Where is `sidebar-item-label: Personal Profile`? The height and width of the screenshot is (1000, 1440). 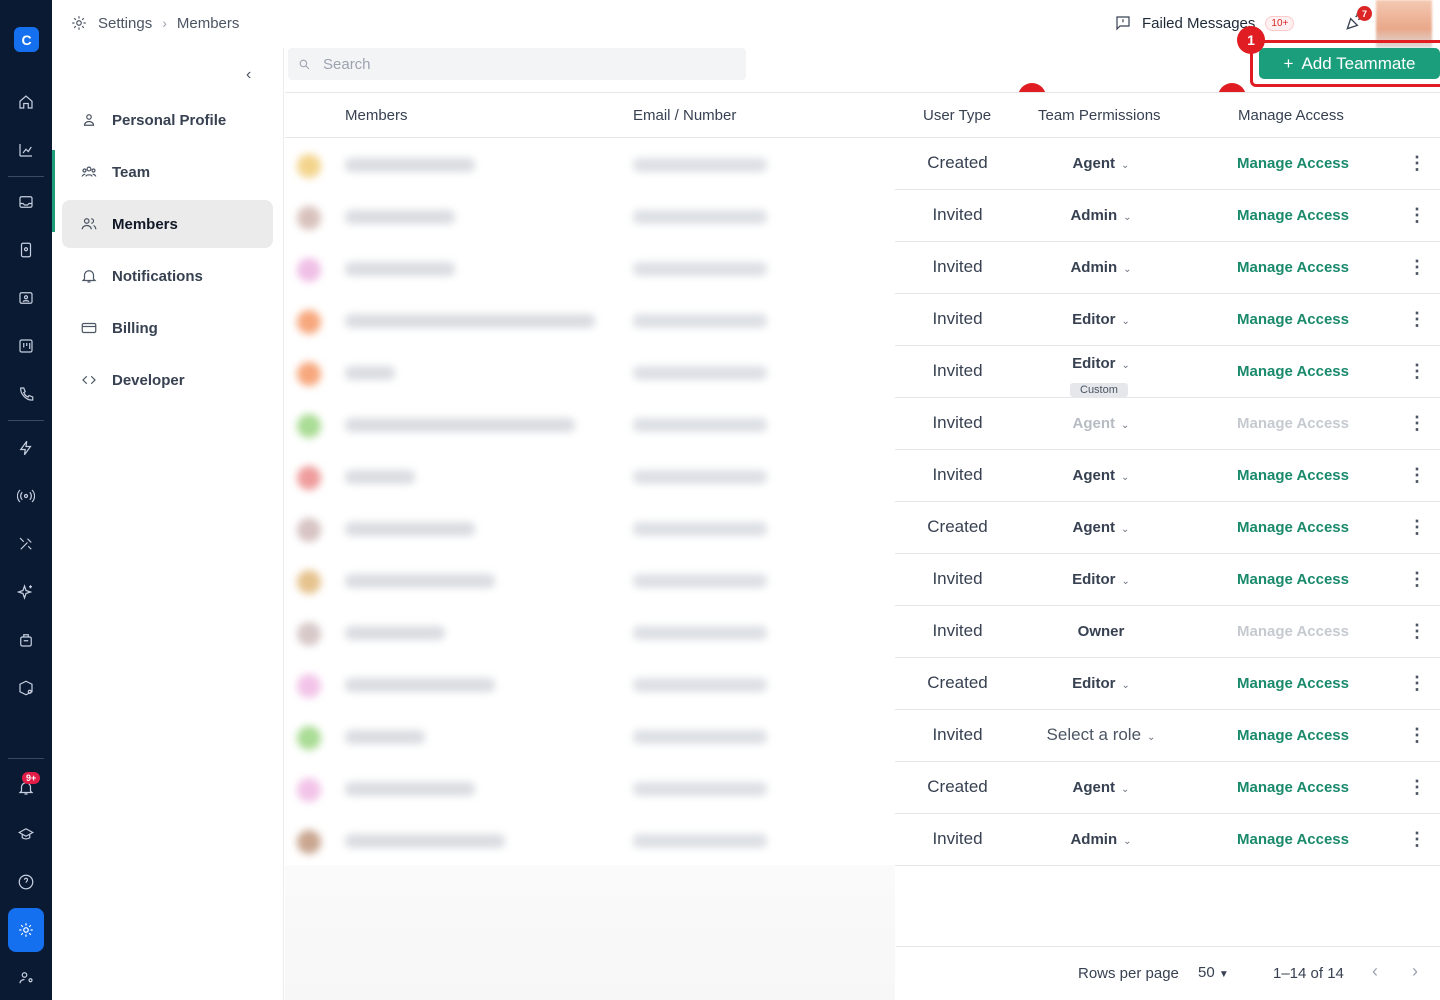
sidebar-item-label: Personal Profile is located at coordinates (169, 120).